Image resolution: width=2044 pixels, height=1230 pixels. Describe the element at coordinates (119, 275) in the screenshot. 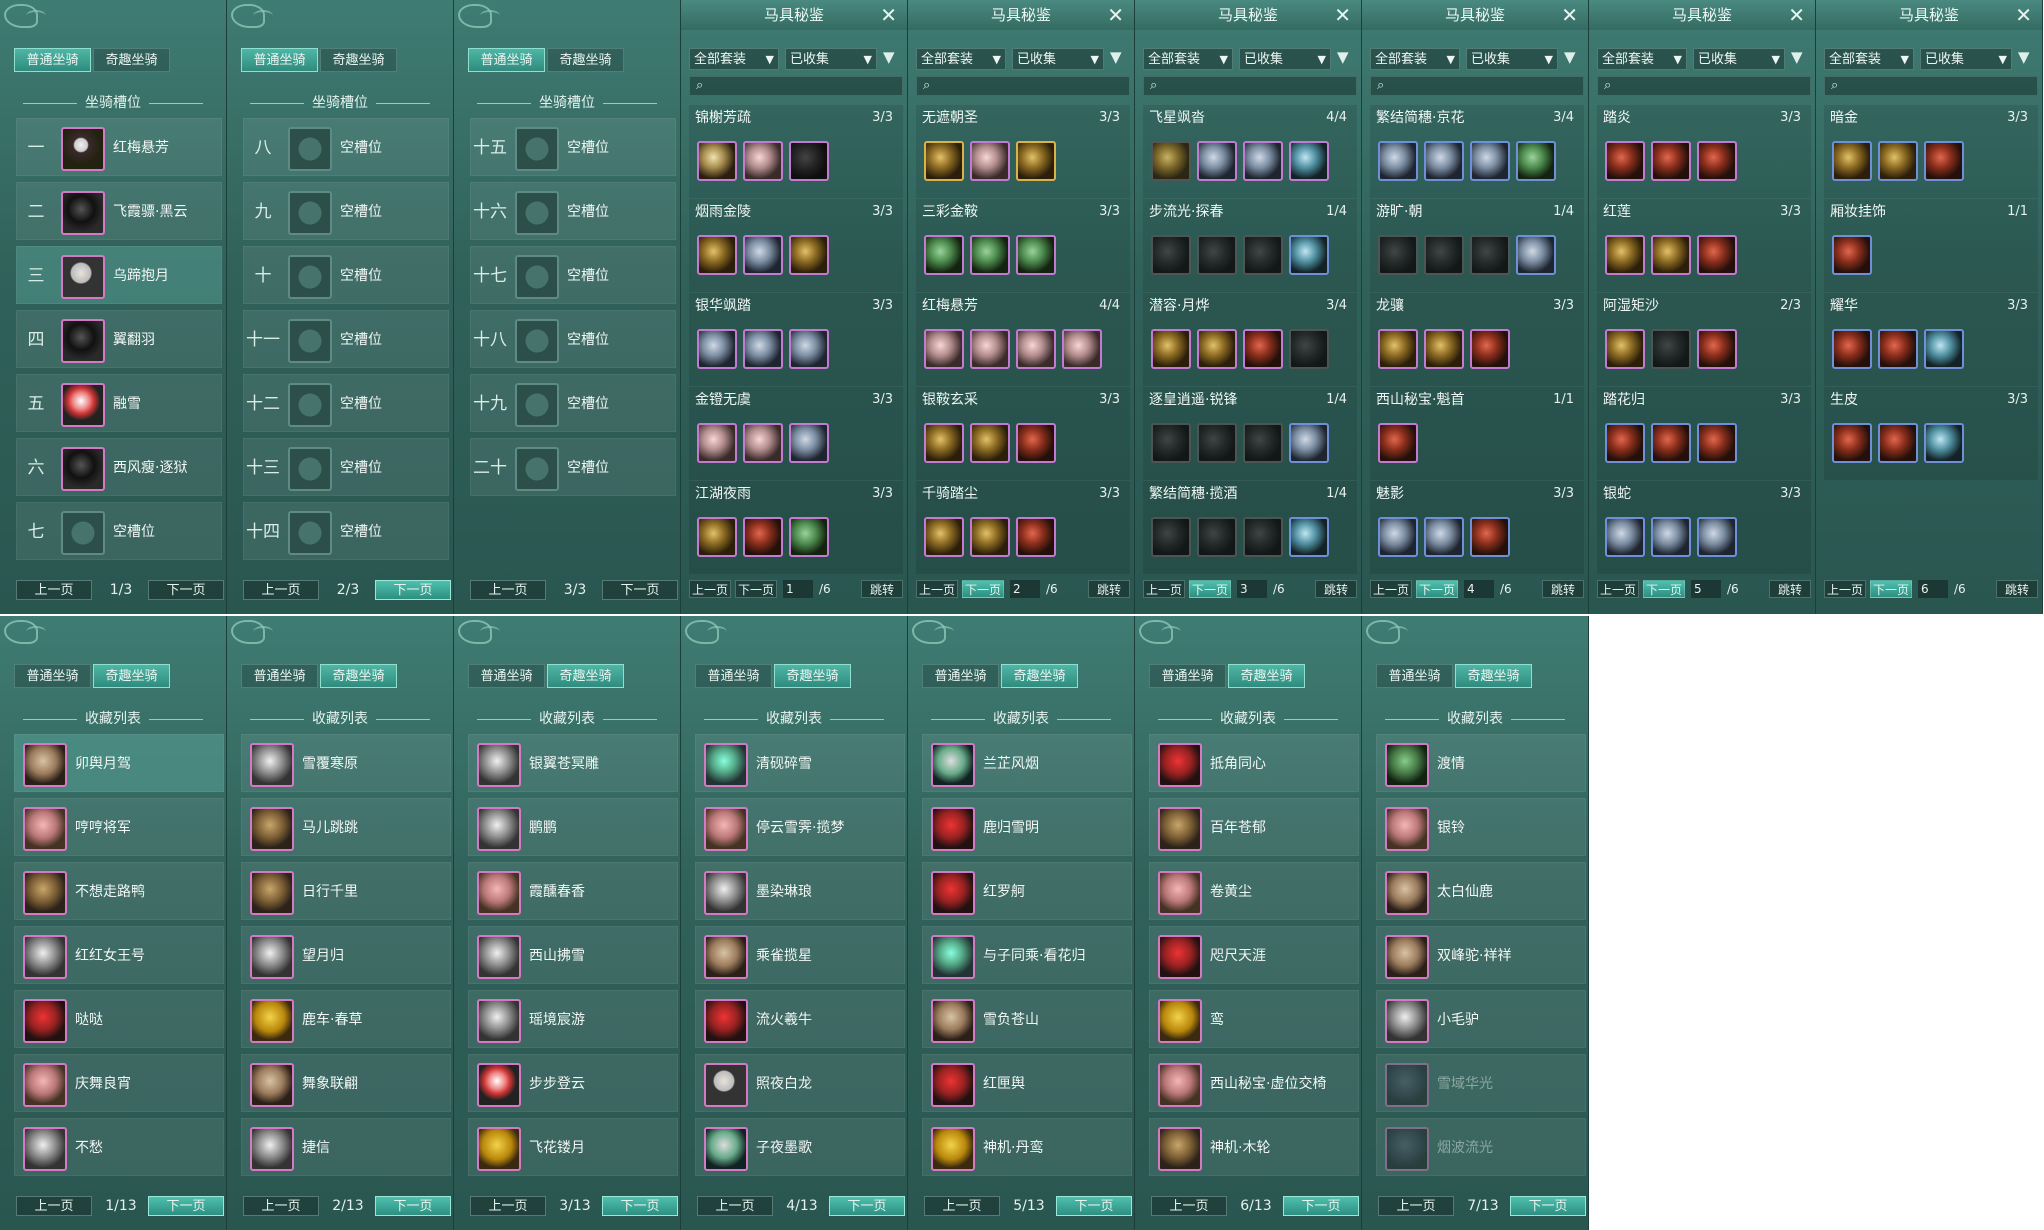

I see `mount-slot: 三 乌蹄抱月` at that location.